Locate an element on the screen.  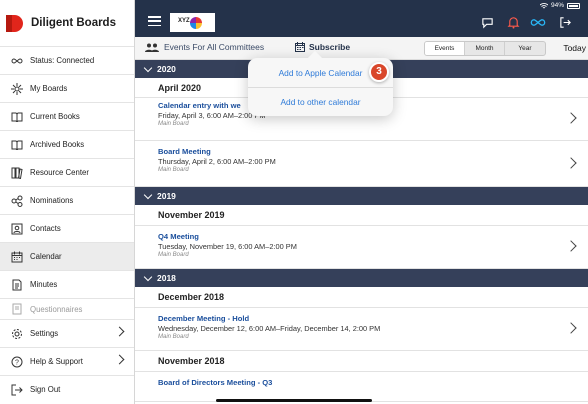
wifi-icon is located at coordinates (543, 5).